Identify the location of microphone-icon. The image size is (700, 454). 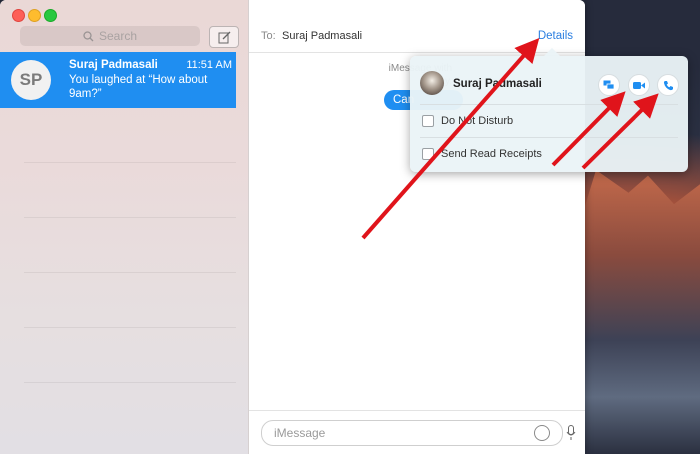
(571, 433).